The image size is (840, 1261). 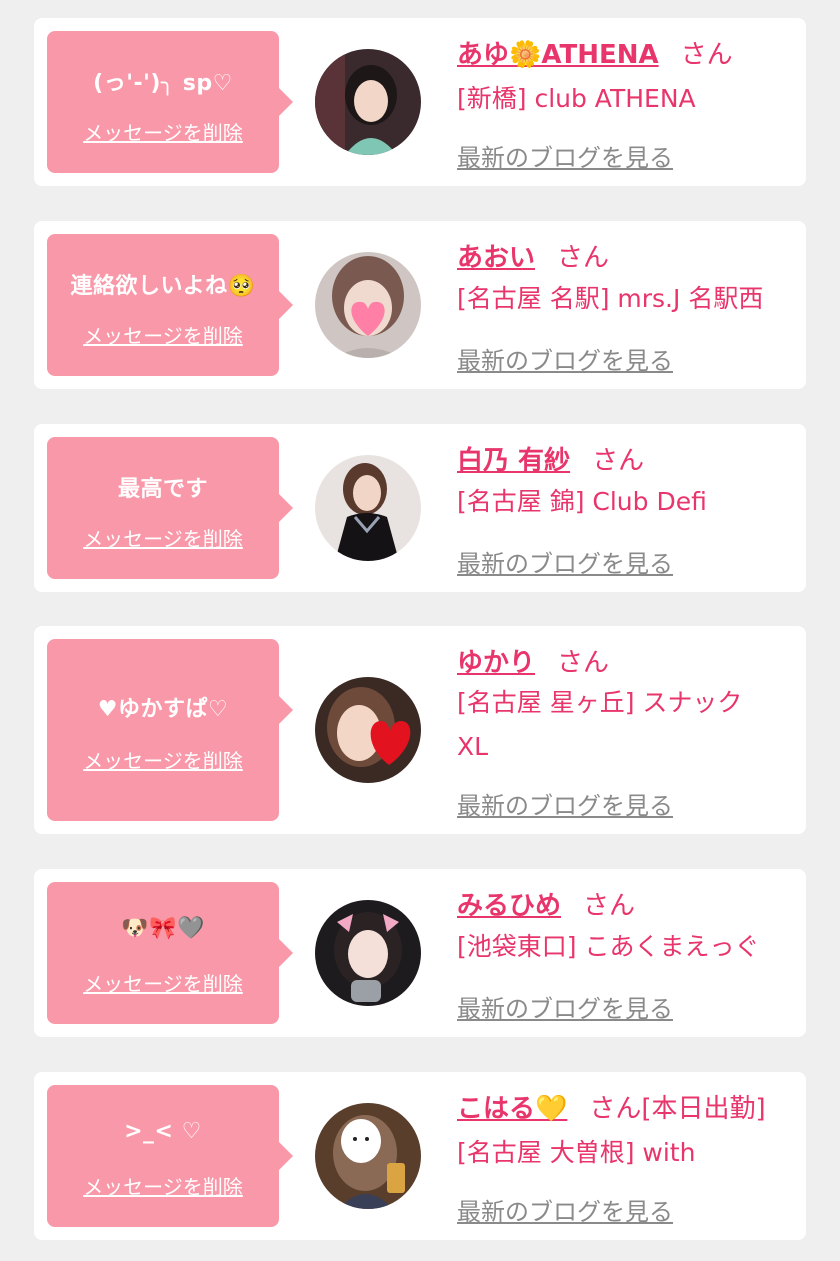 I want to click on name-line: ゆかり さん, so click(x=533, y=660).